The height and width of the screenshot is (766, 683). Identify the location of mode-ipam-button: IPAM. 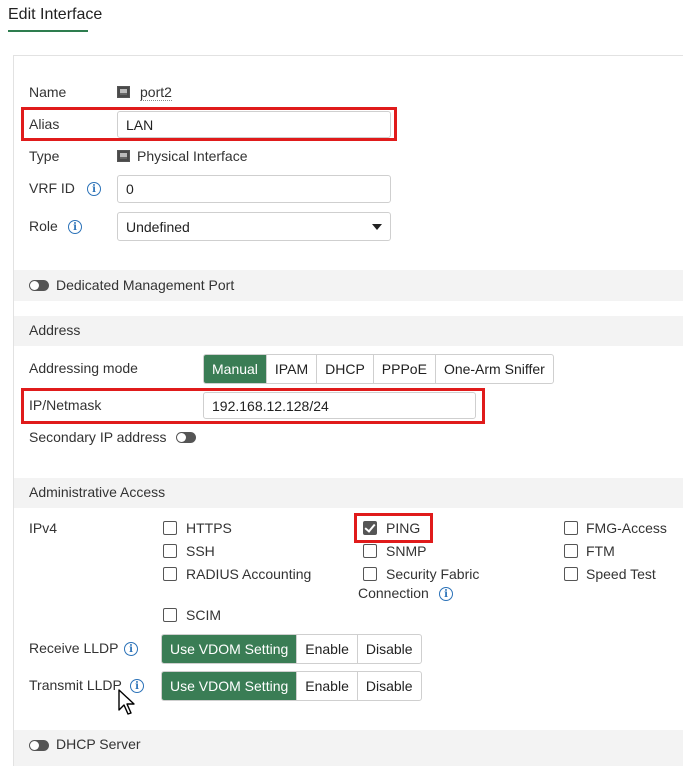
(292, 369).